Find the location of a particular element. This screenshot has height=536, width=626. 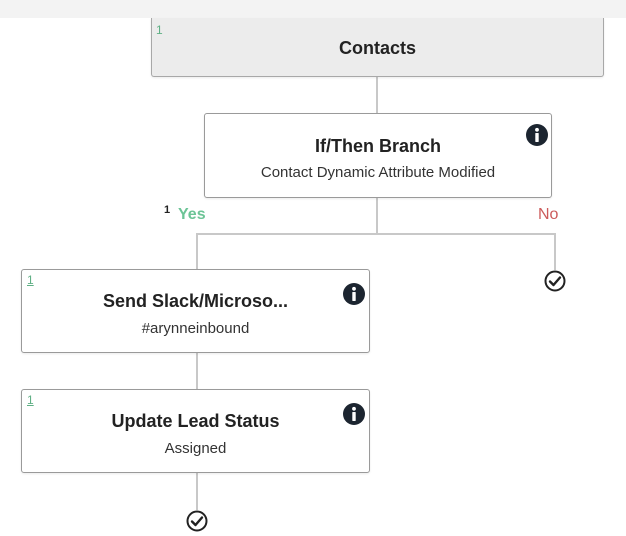

lead-subtitle: Assigned is located at coordinates (195, 448).